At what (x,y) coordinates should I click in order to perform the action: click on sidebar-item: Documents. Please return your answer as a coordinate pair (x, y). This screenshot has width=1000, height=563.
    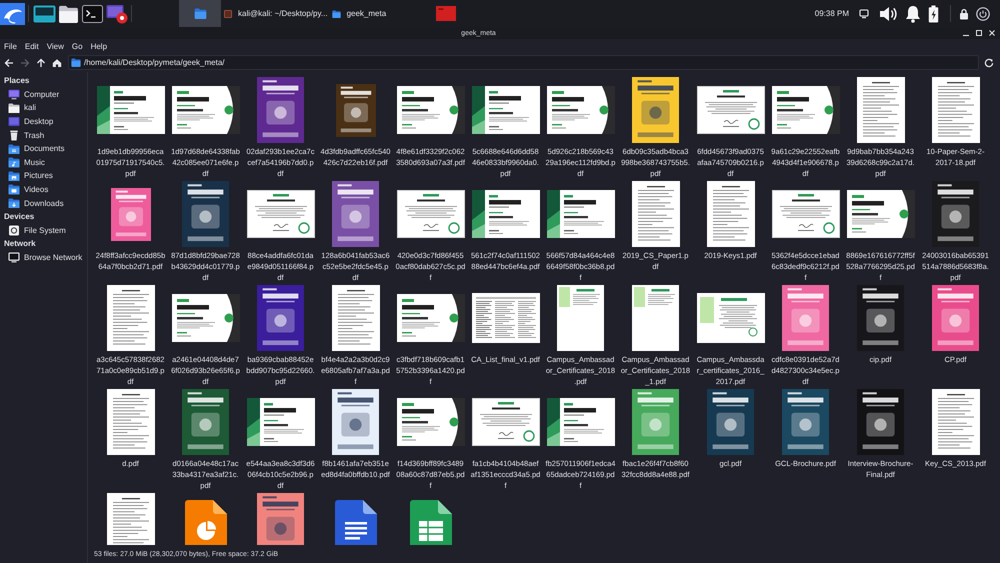
    Looking at the image, I should click on (36, 149).